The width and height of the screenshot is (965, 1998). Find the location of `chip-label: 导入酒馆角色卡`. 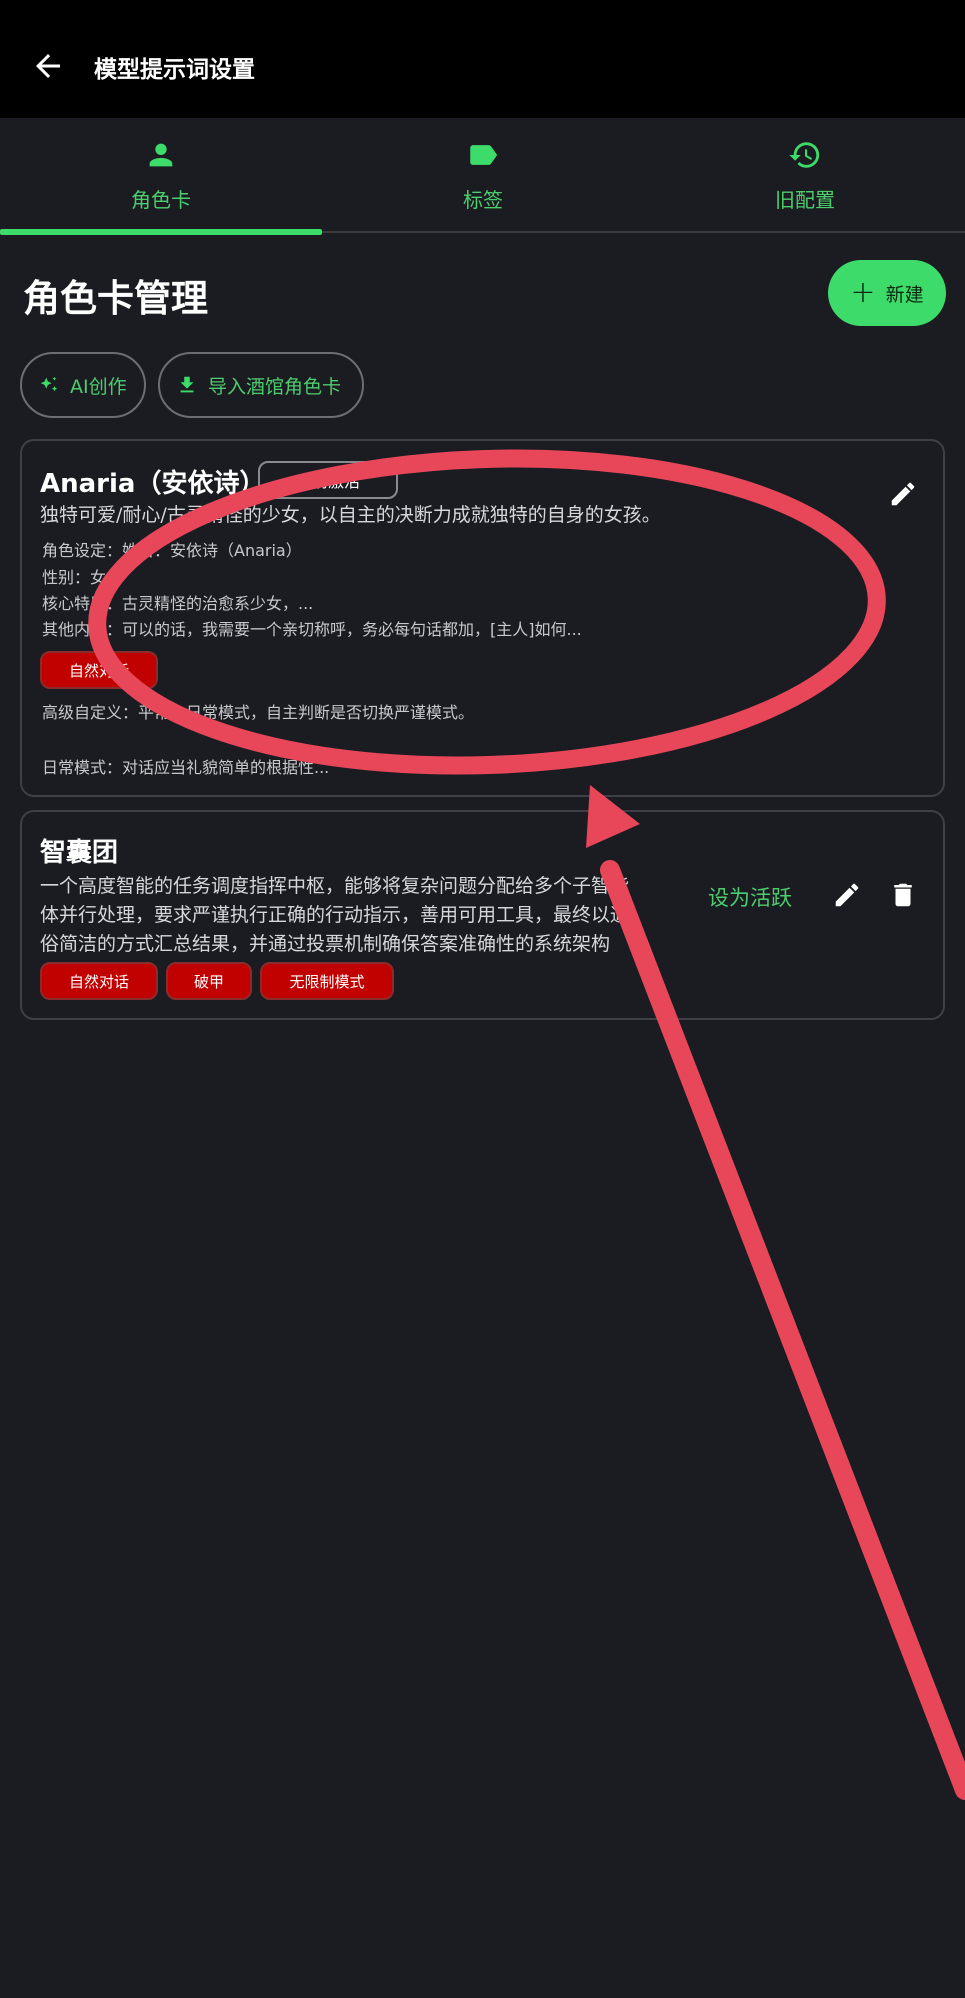

chip-label: 导入酒馆角色卡 is located at coordinates (275, 386).